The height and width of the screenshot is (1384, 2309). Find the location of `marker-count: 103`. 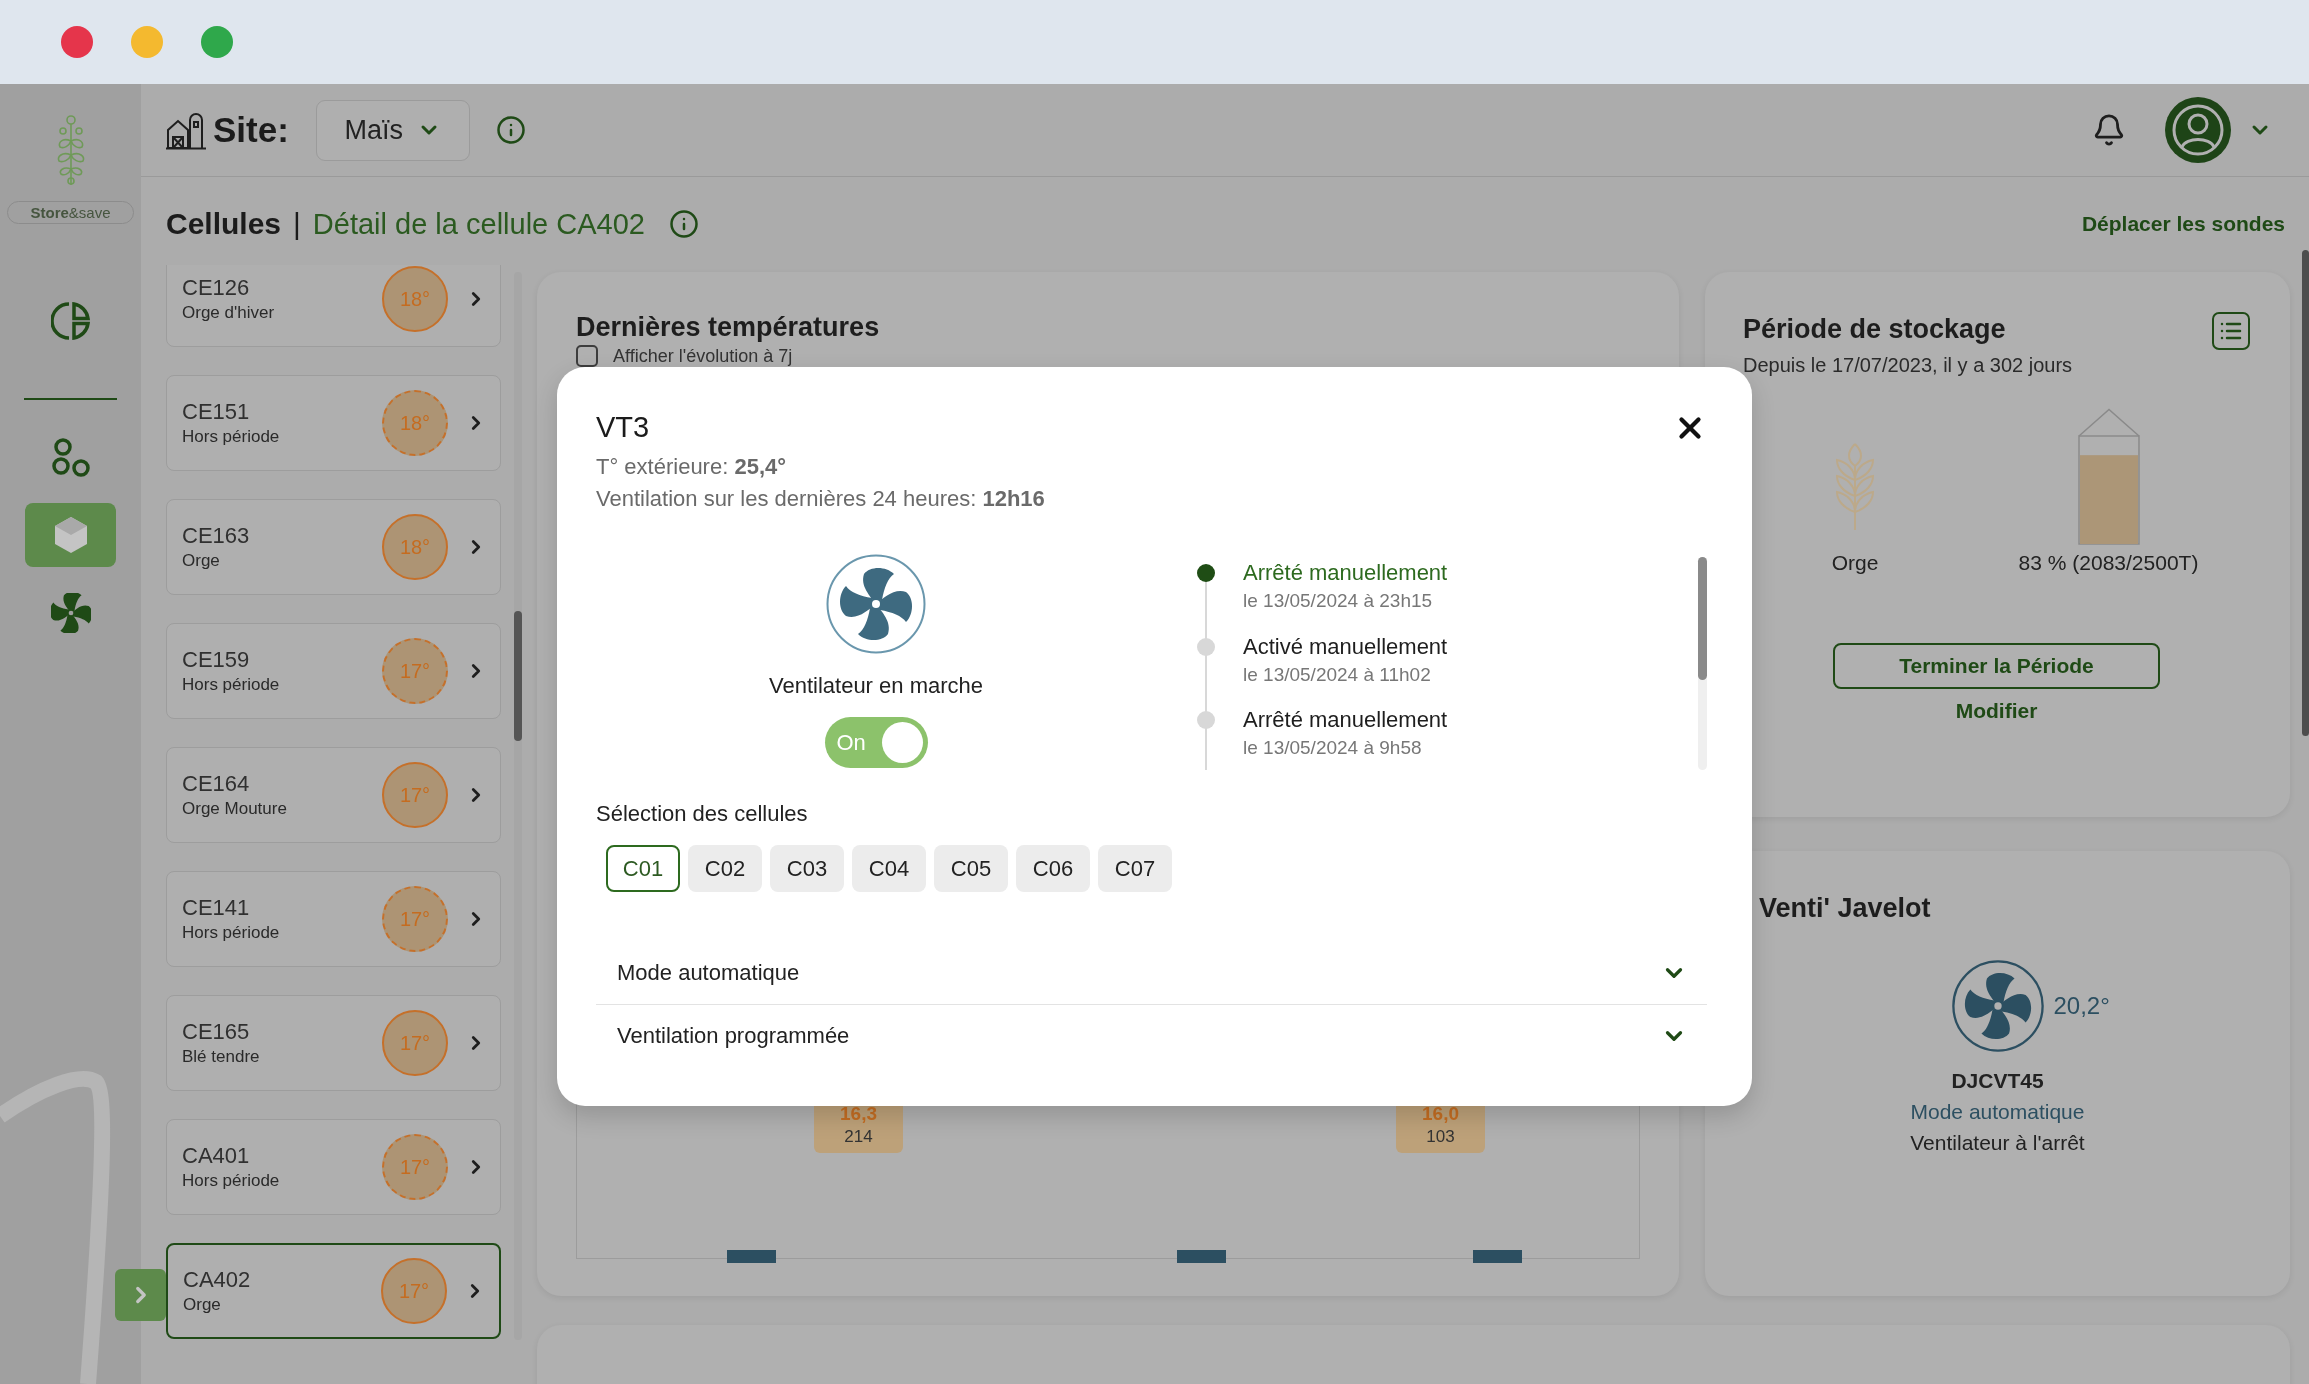

marker-count: 103 is located at coordinates (1440, 1137).